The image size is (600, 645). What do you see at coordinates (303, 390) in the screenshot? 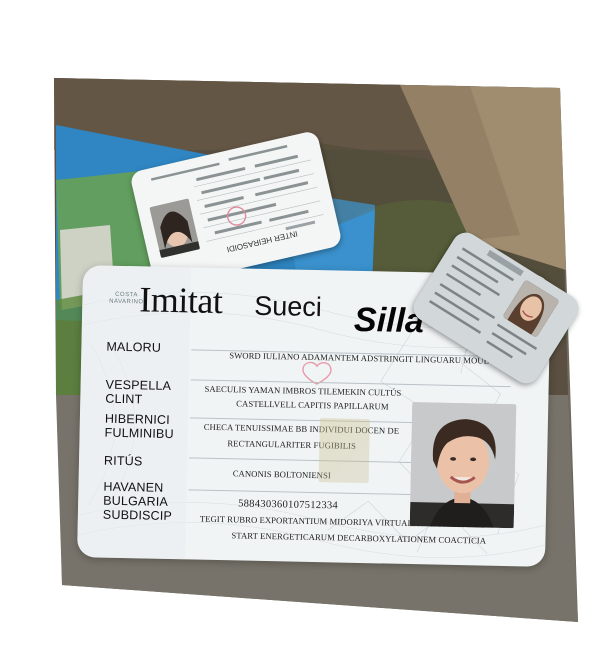
I see `card-line-2: SAECULIS YAMAN IMBROS TILEMEKIN CULTÚS` at bounding box center [303, 390].